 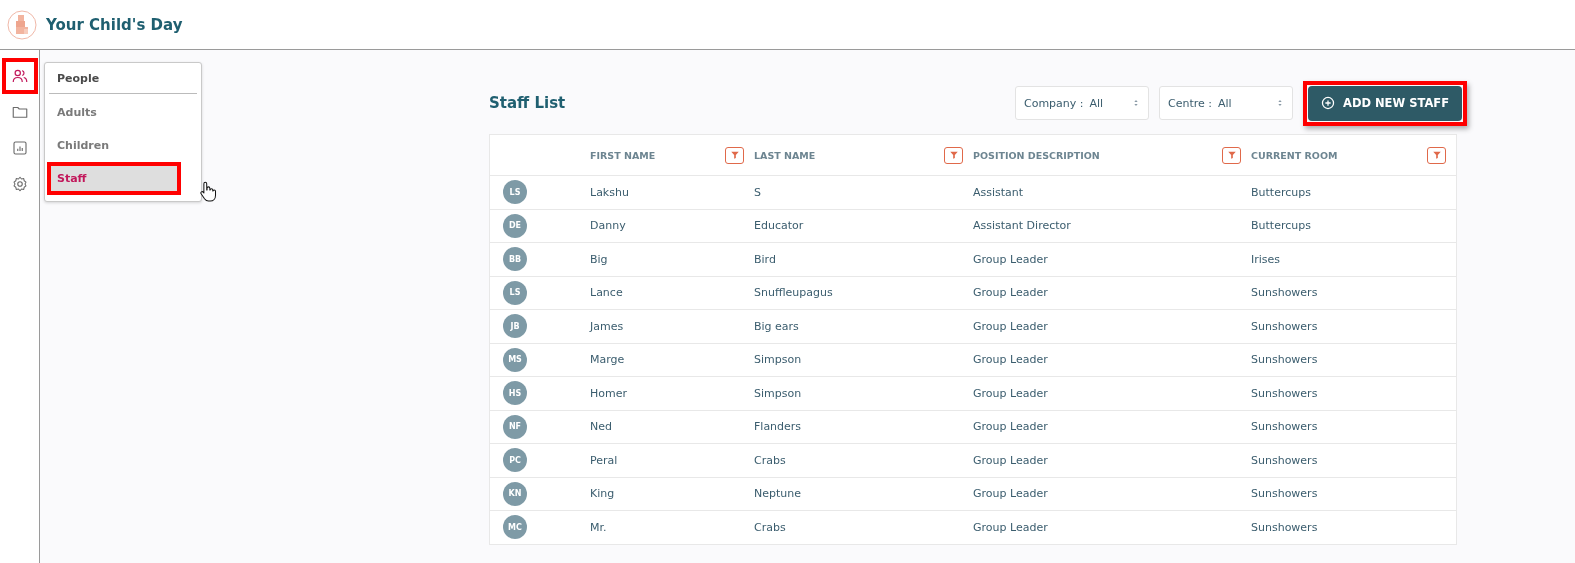 I want to click on table-cell: Bird, so click(x=765, y=259).